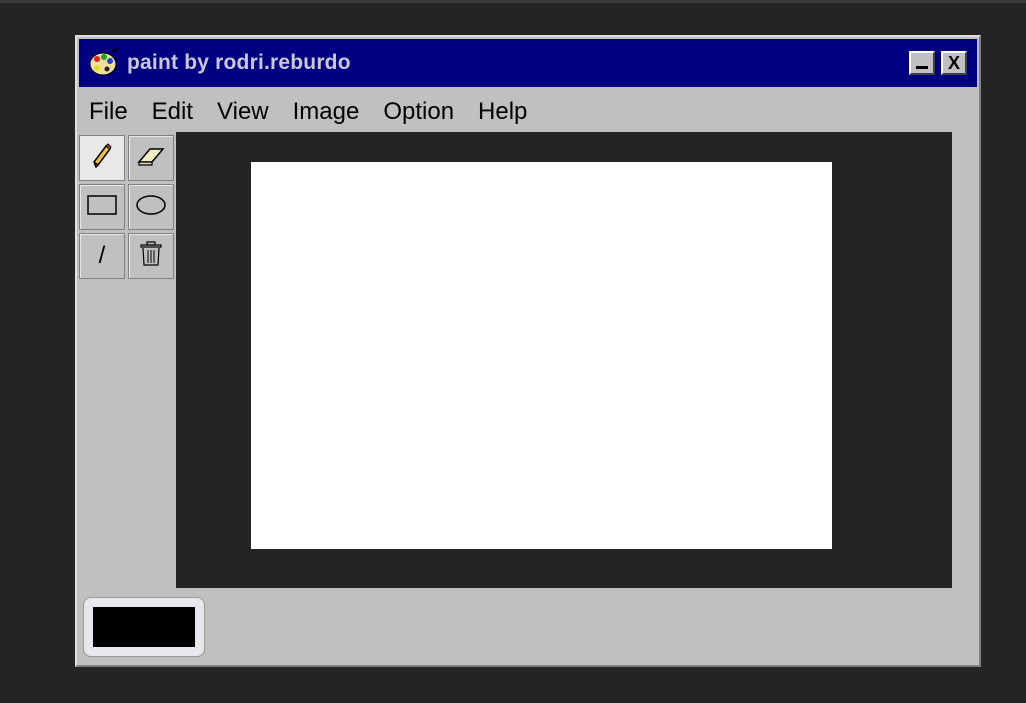 The height and width of the screenshot is (703, 1026). I want to click on ellipse-icon, so click(151, 207).